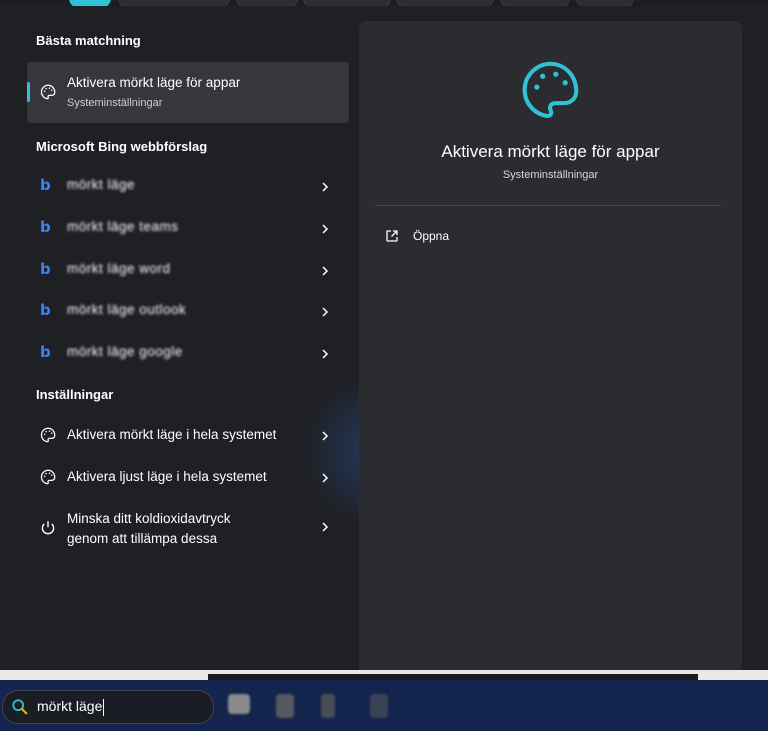 This screenshot has height=731, width=768. I want to click on settings-item-label-line1: Minska ditt koldioxidavtryck, so click(149, 518).